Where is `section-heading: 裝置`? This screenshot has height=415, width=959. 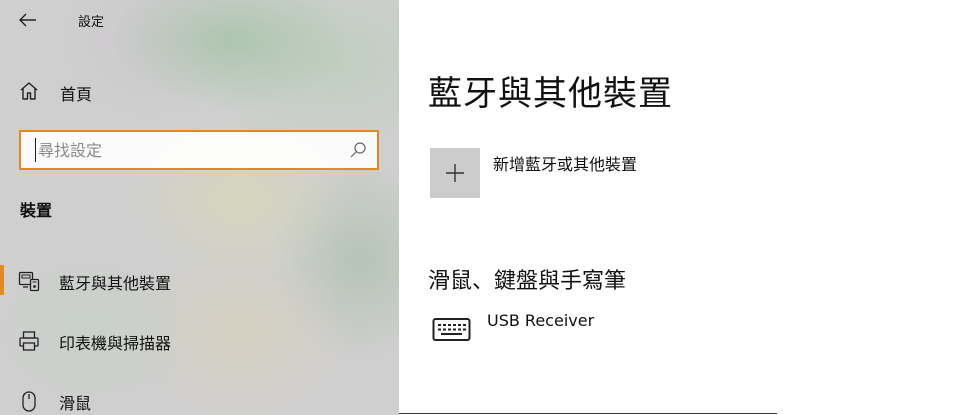
section-heading: 裝置 is located at coordinates (36, 210).